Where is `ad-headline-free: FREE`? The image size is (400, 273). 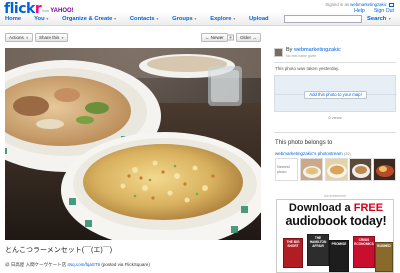
ad-headline-free: FREE is located at coordinates (368, 208).